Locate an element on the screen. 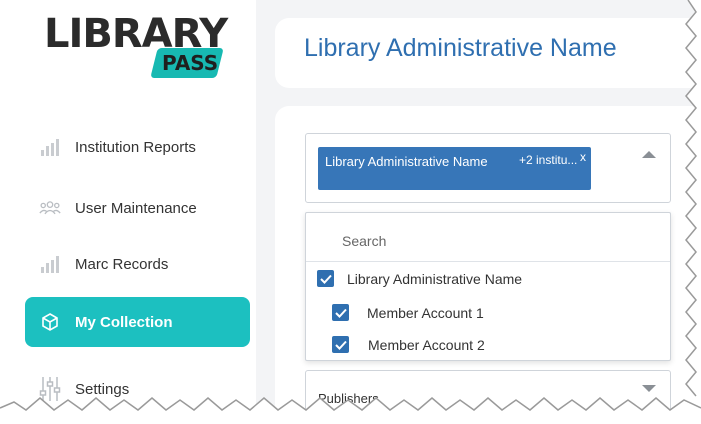 The width and height of the screenshot is (701, 424). collapse-caret-icon is located at coordinates (649, 154).